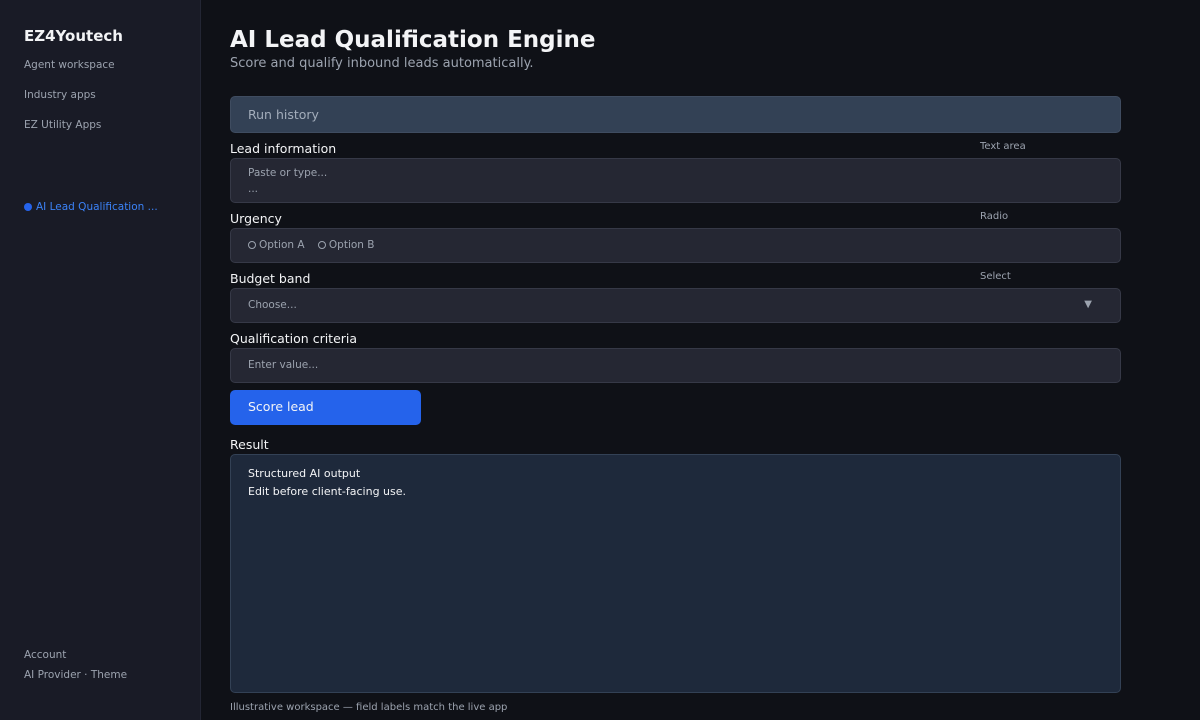  I want to click on urgency-option-b: Option B, so click(346, 245).